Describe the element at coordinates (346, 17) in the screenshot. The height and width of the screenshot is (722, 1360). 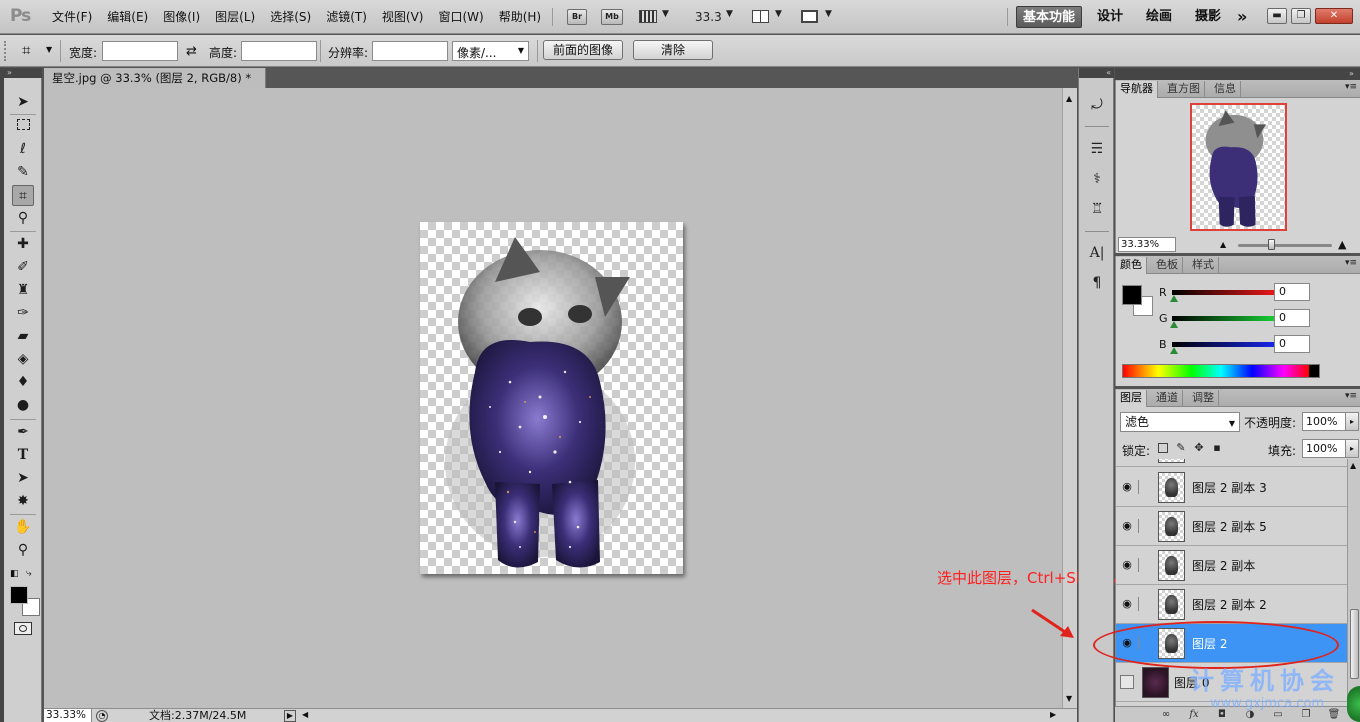
I see `menu-filter: 滤镜(T)` at that location.